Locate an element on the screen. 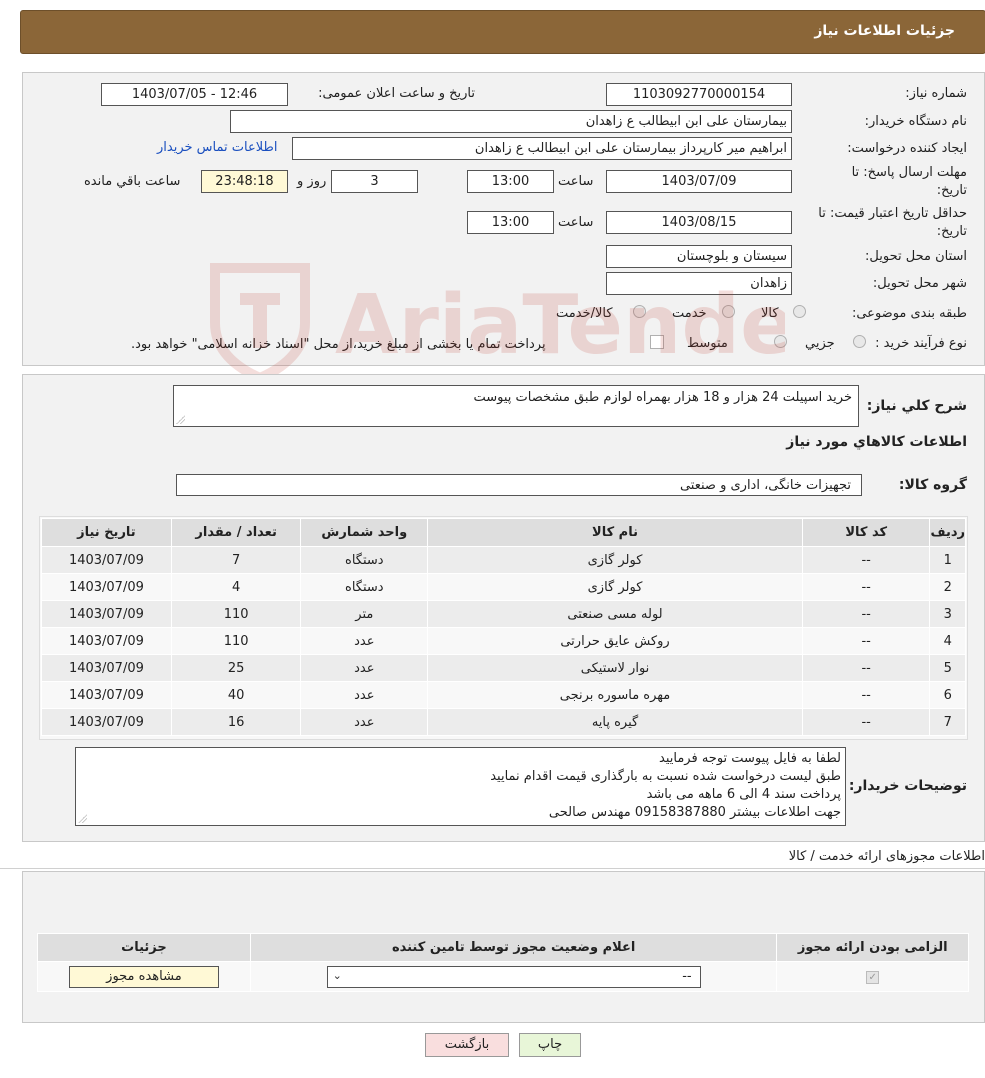 The width and height of the screenshot is (985, 1078). permits-section-title: اطلاعات مجوزهای ارائه خدمت / کالا is located at coordinates (886, 856).